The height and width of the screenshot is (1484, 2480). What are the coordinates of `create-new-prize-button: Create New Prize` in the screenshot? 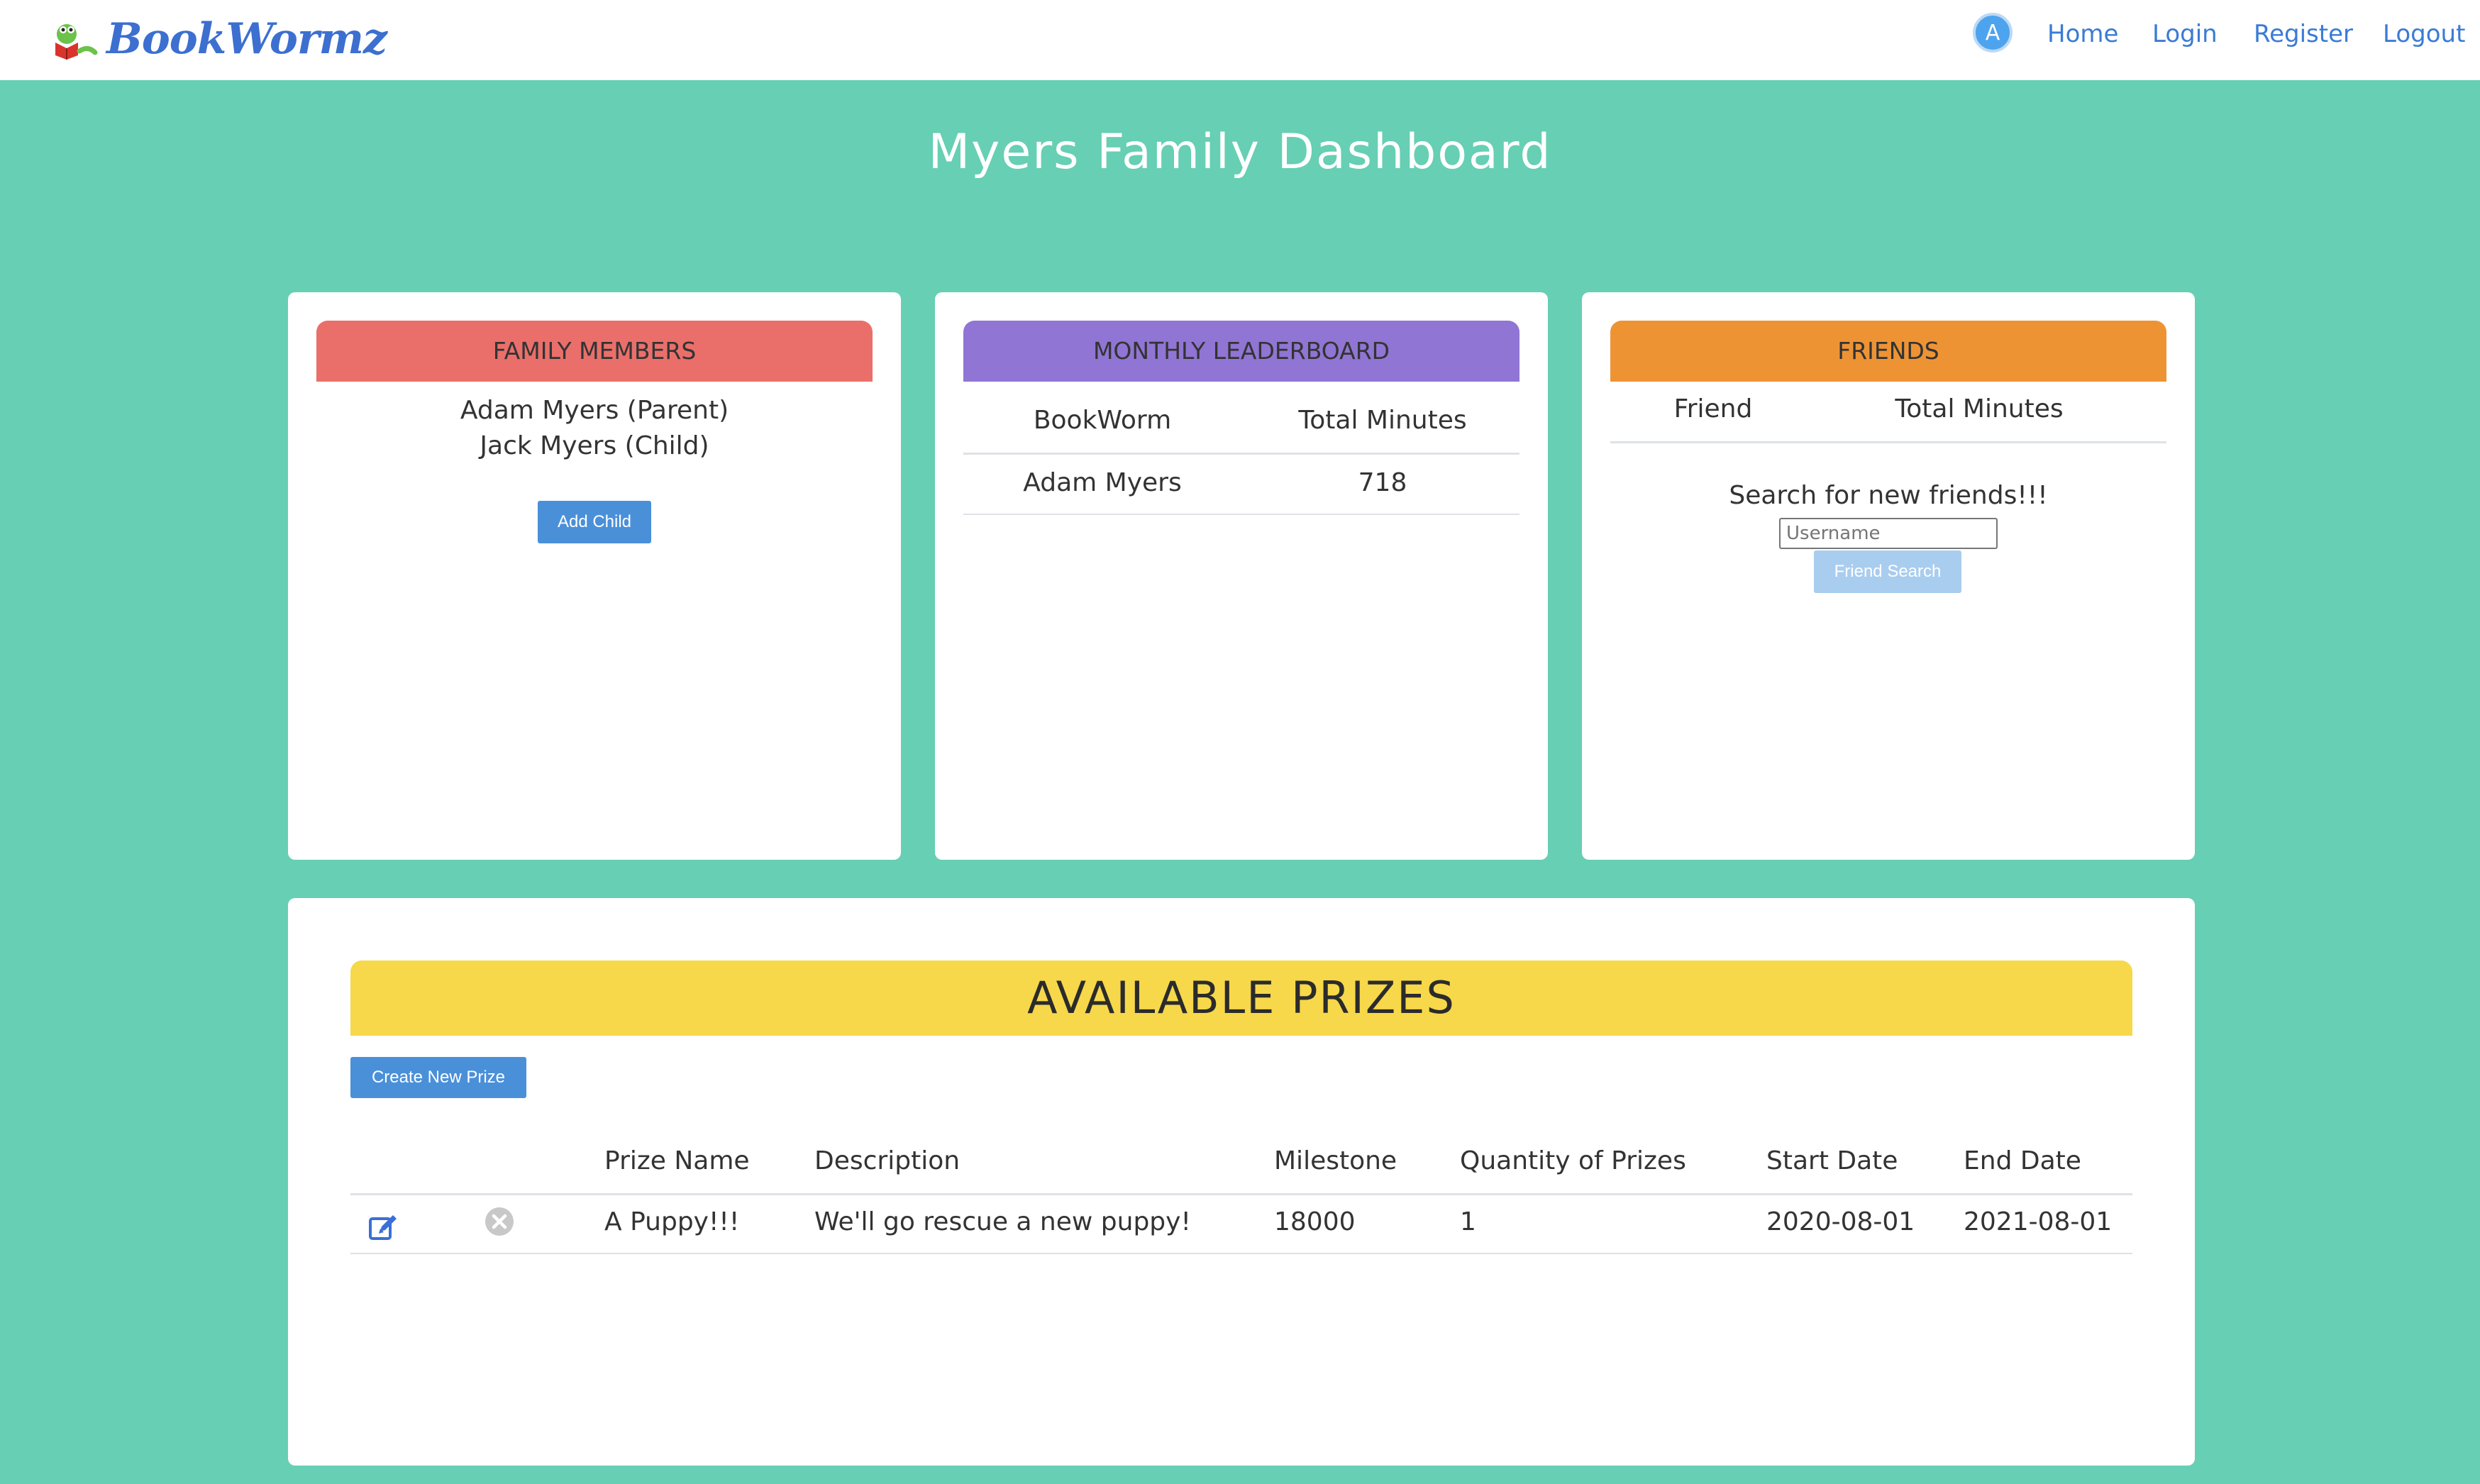 It's located at (438, 1078).